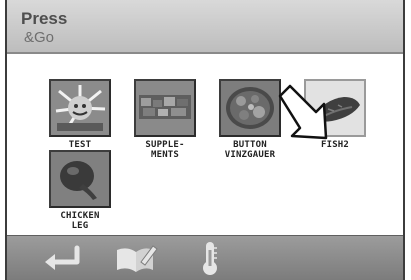 Image resolution: width=411 pixels, height=280 pixels. What do you see at coordinates (39, 37) in the screenshot?
I see `brand-subtitle: &Go` at bounding box center [39, 37].